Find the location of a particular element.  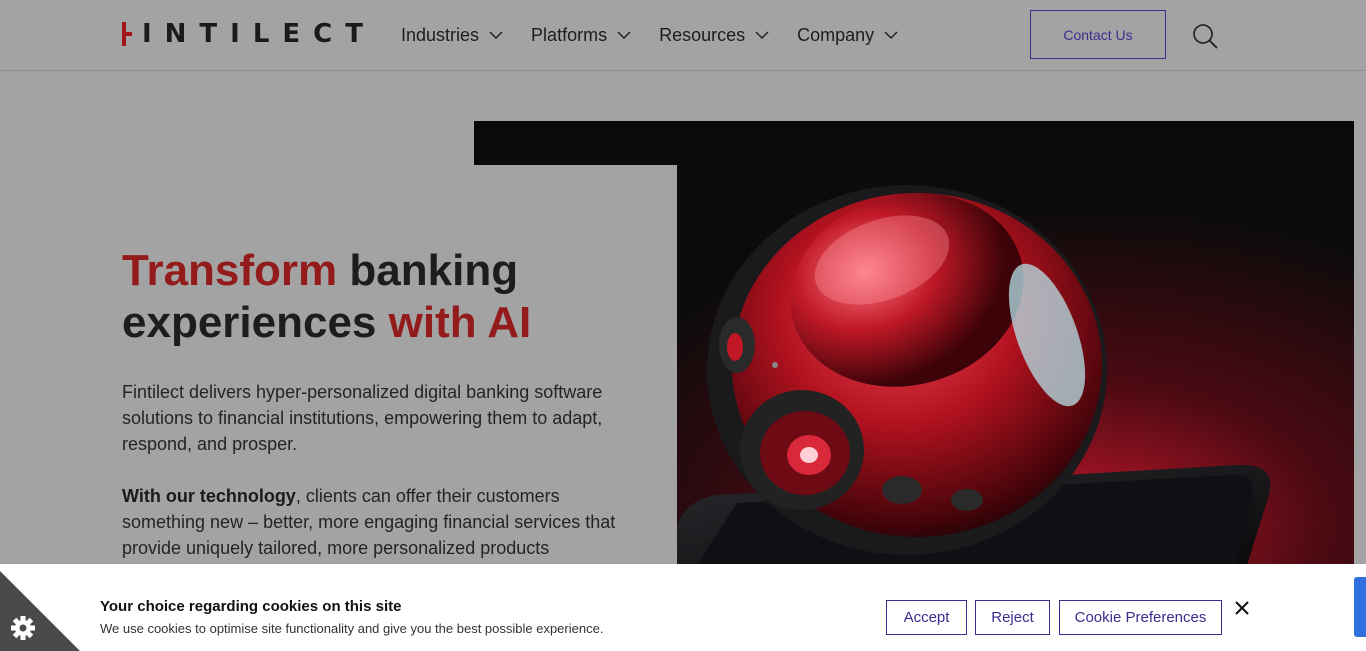

side-feedback-tab is located at coordinates (1360, 607).